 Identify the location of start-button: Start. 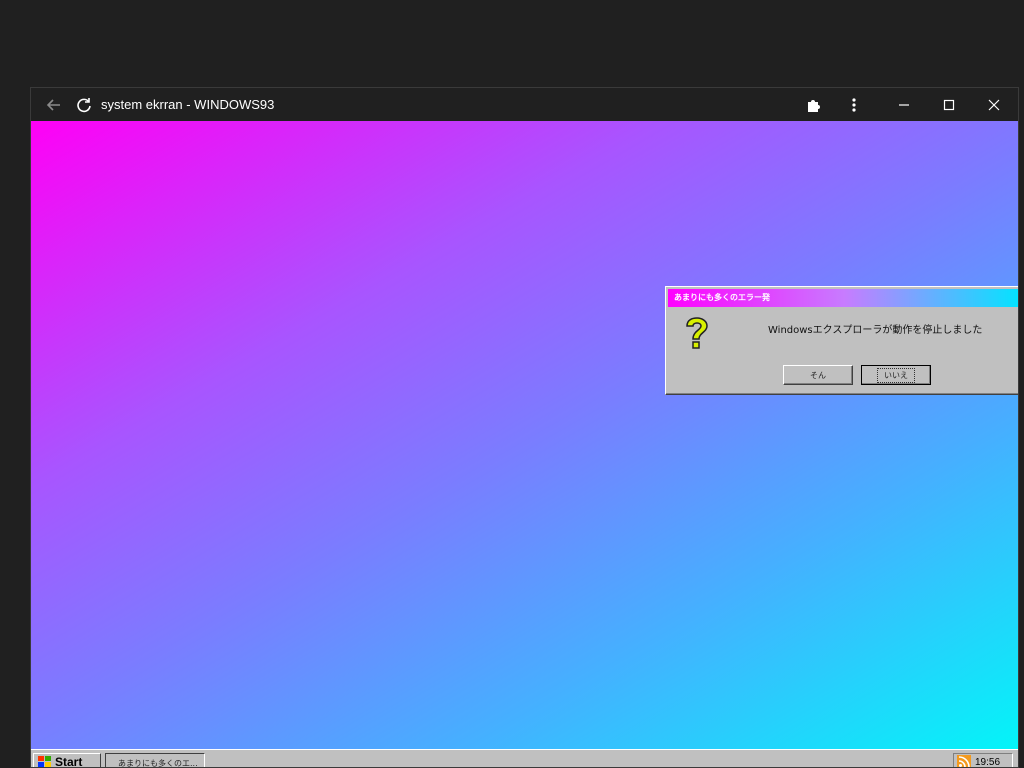
(67, 760).